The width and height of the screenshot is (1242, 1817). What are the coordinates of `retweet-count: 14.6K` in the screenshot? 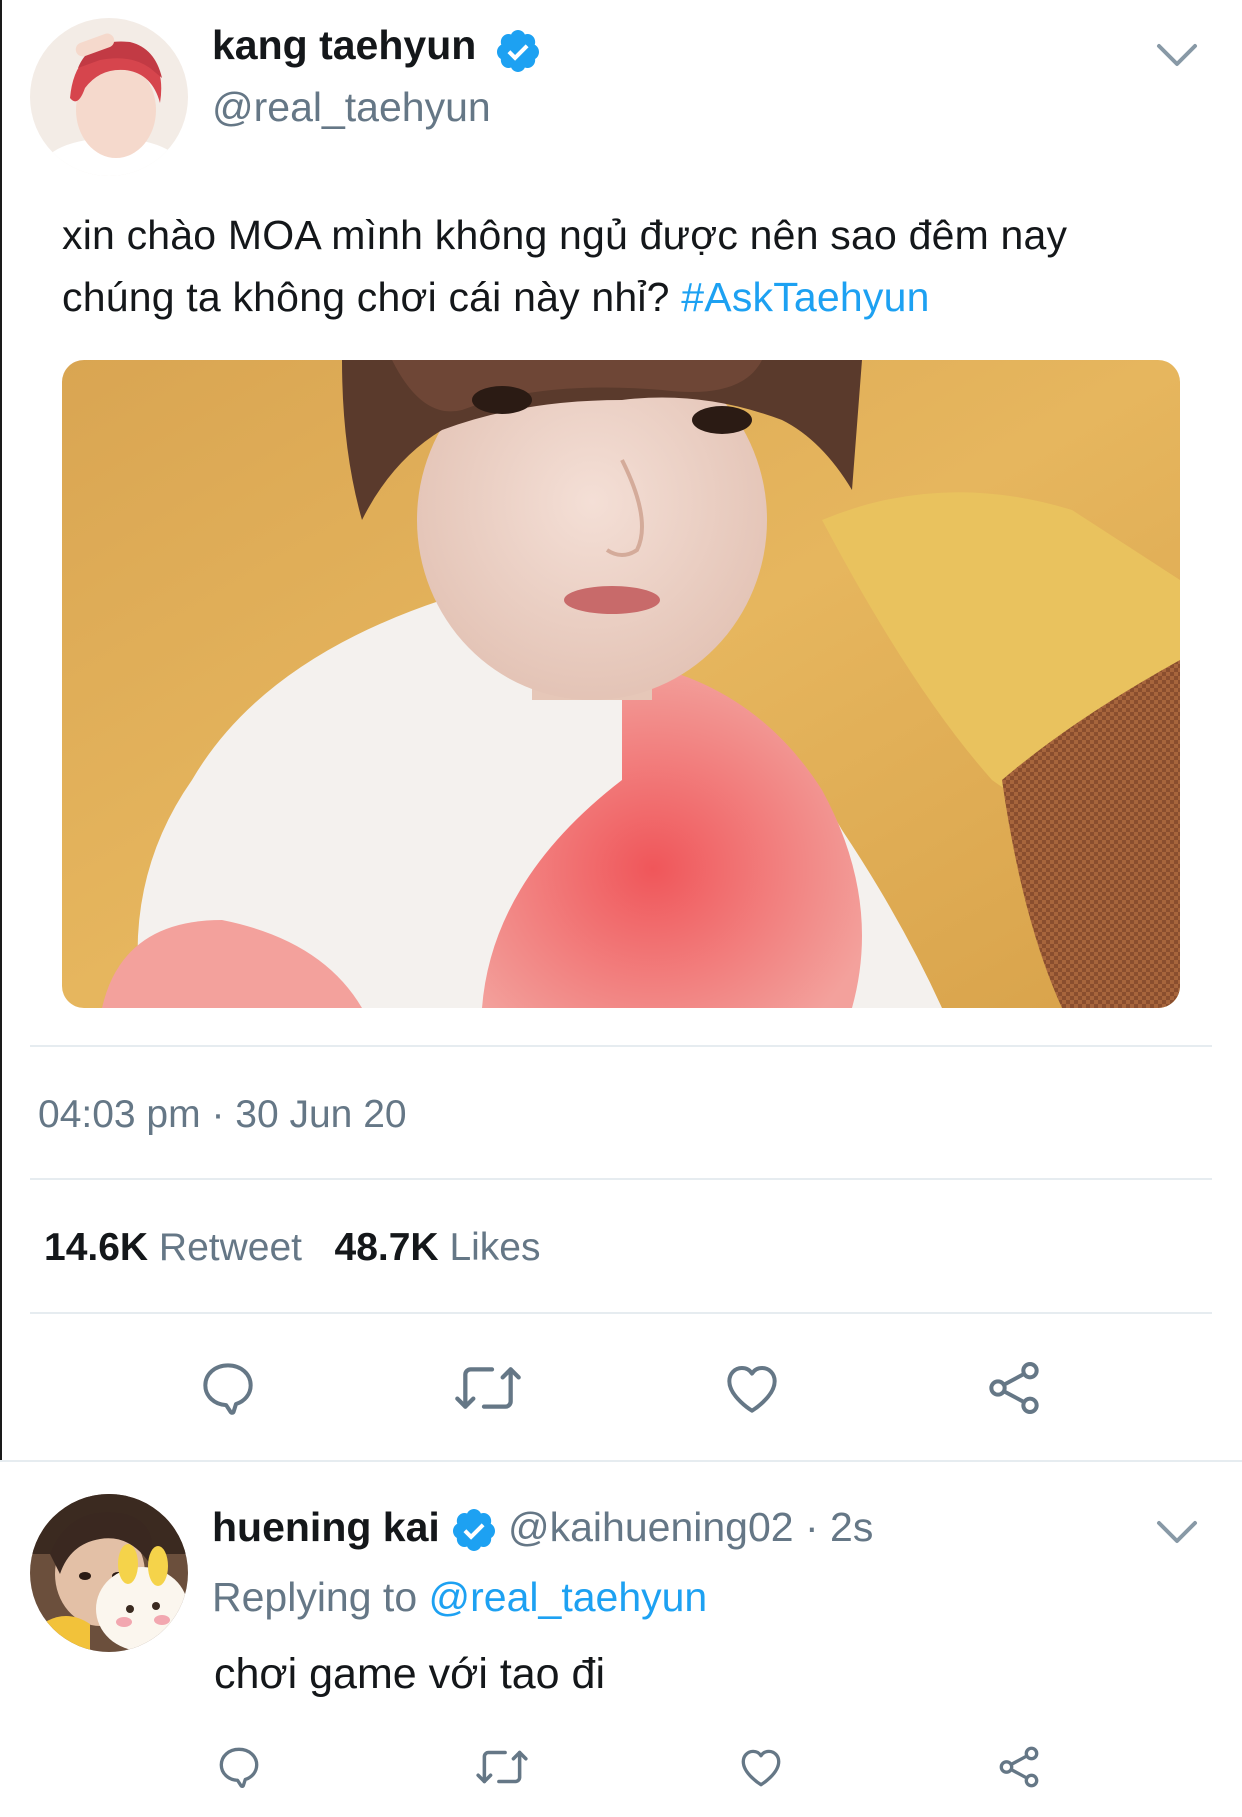 It's located at (96, 1247).